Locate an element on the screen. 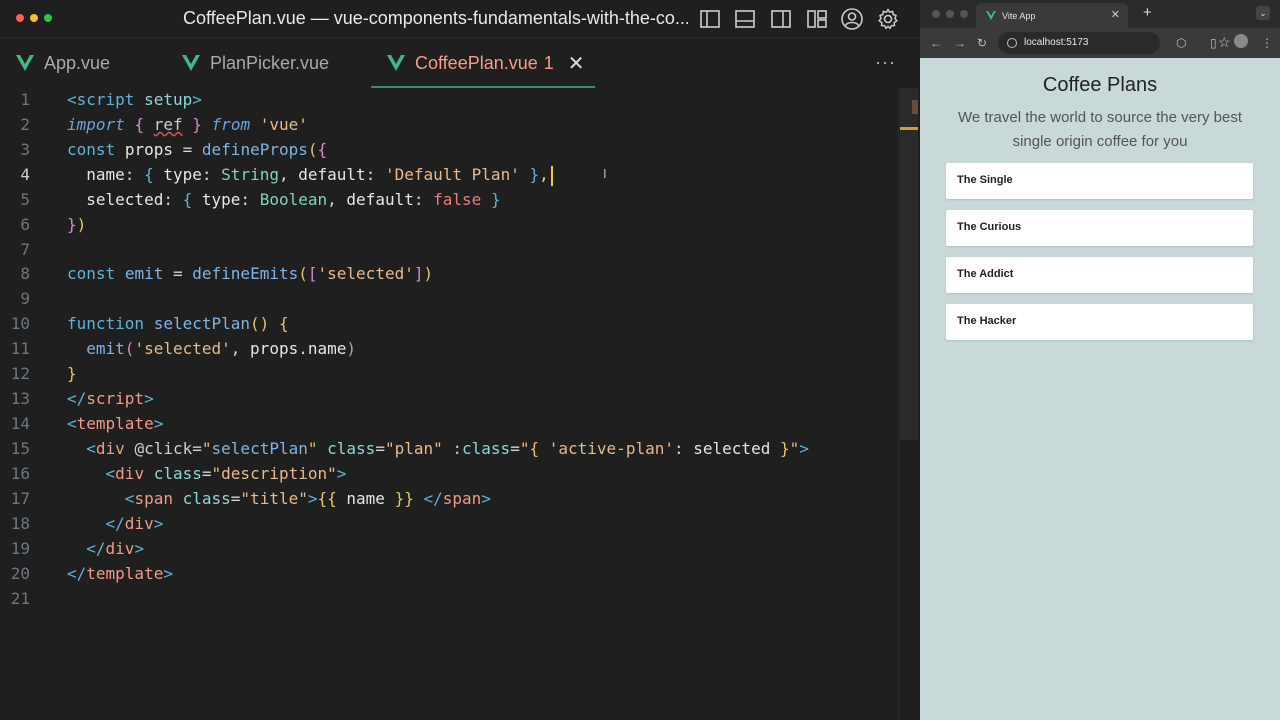  code-line: 9 is located at coordinates (25, 298).